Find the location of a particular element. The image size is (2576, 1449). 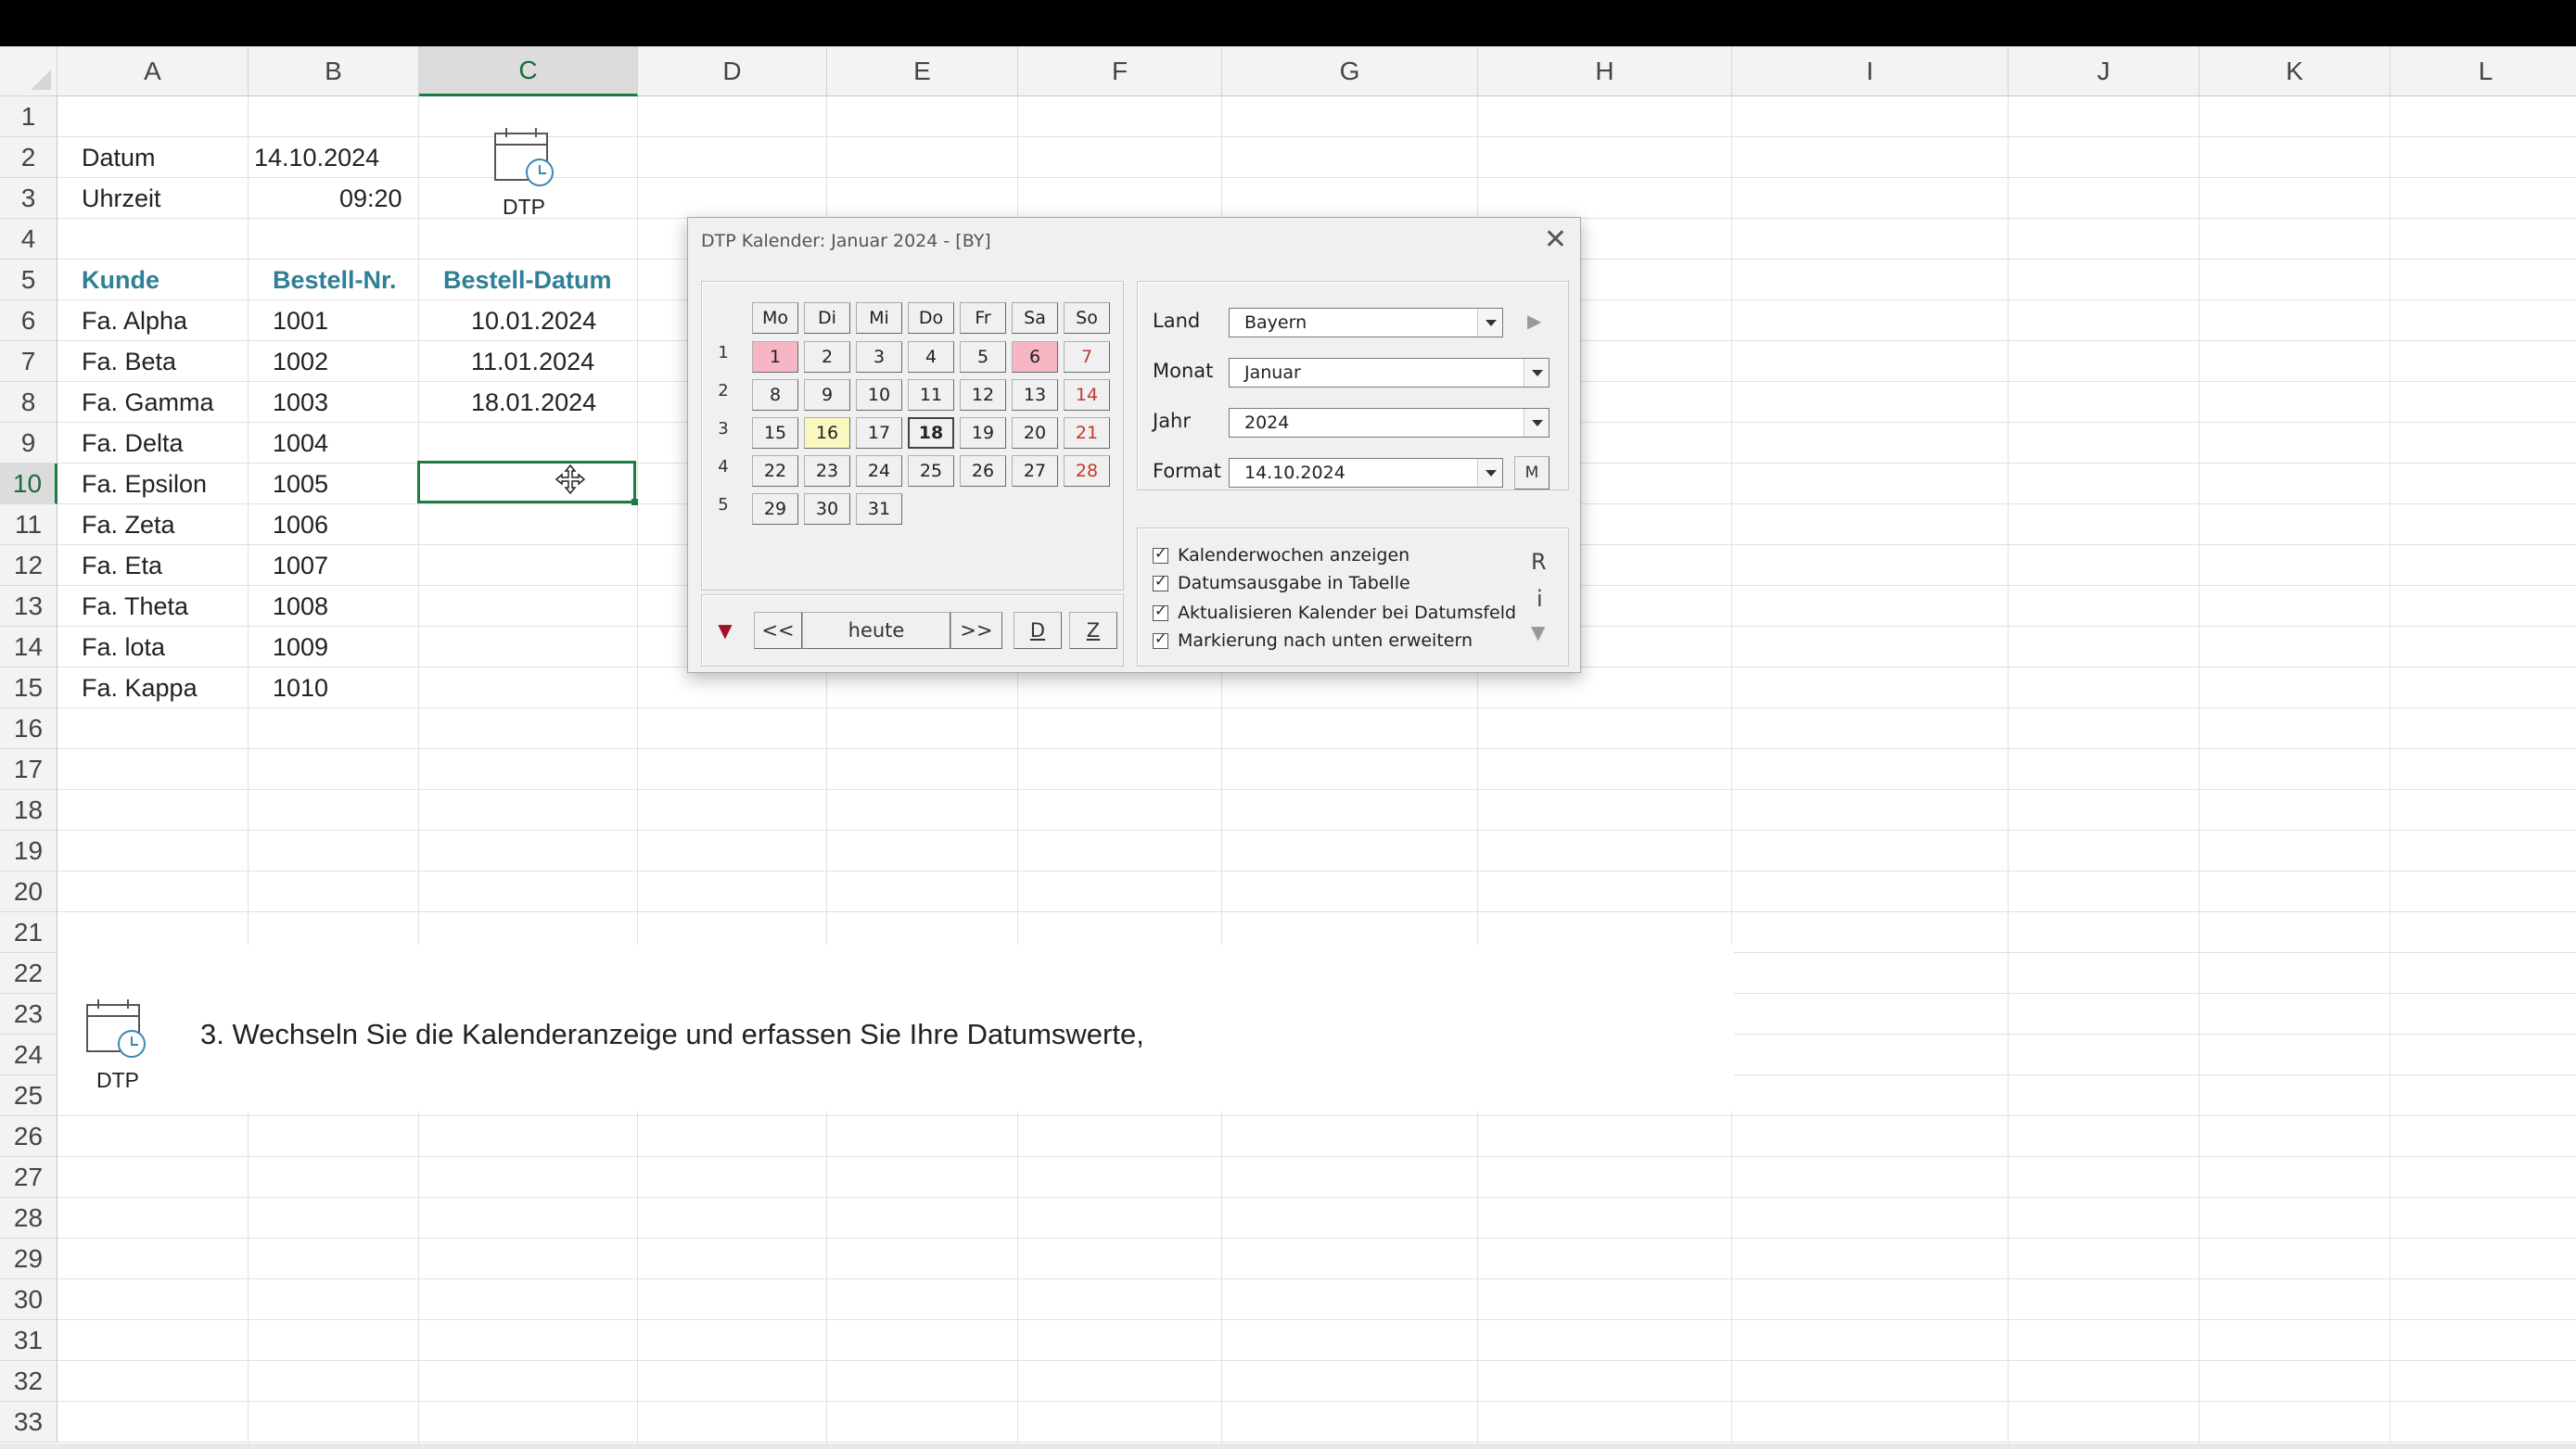

row-header-20: 20 is located at coordinates (29, 891).